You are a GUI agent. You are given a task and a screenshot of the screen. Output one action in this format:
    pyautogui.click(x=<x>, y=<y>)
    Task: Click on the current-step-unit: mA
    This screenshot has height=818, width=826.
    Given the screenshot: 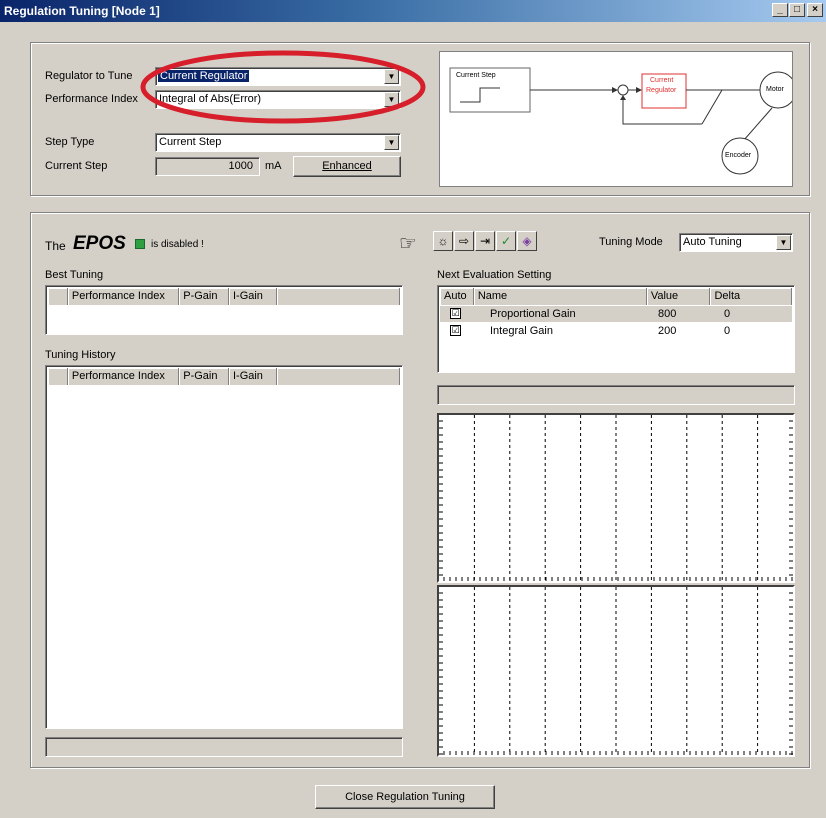 What is the action you would take?
    pyautogui.click(x=273, y=166)
    